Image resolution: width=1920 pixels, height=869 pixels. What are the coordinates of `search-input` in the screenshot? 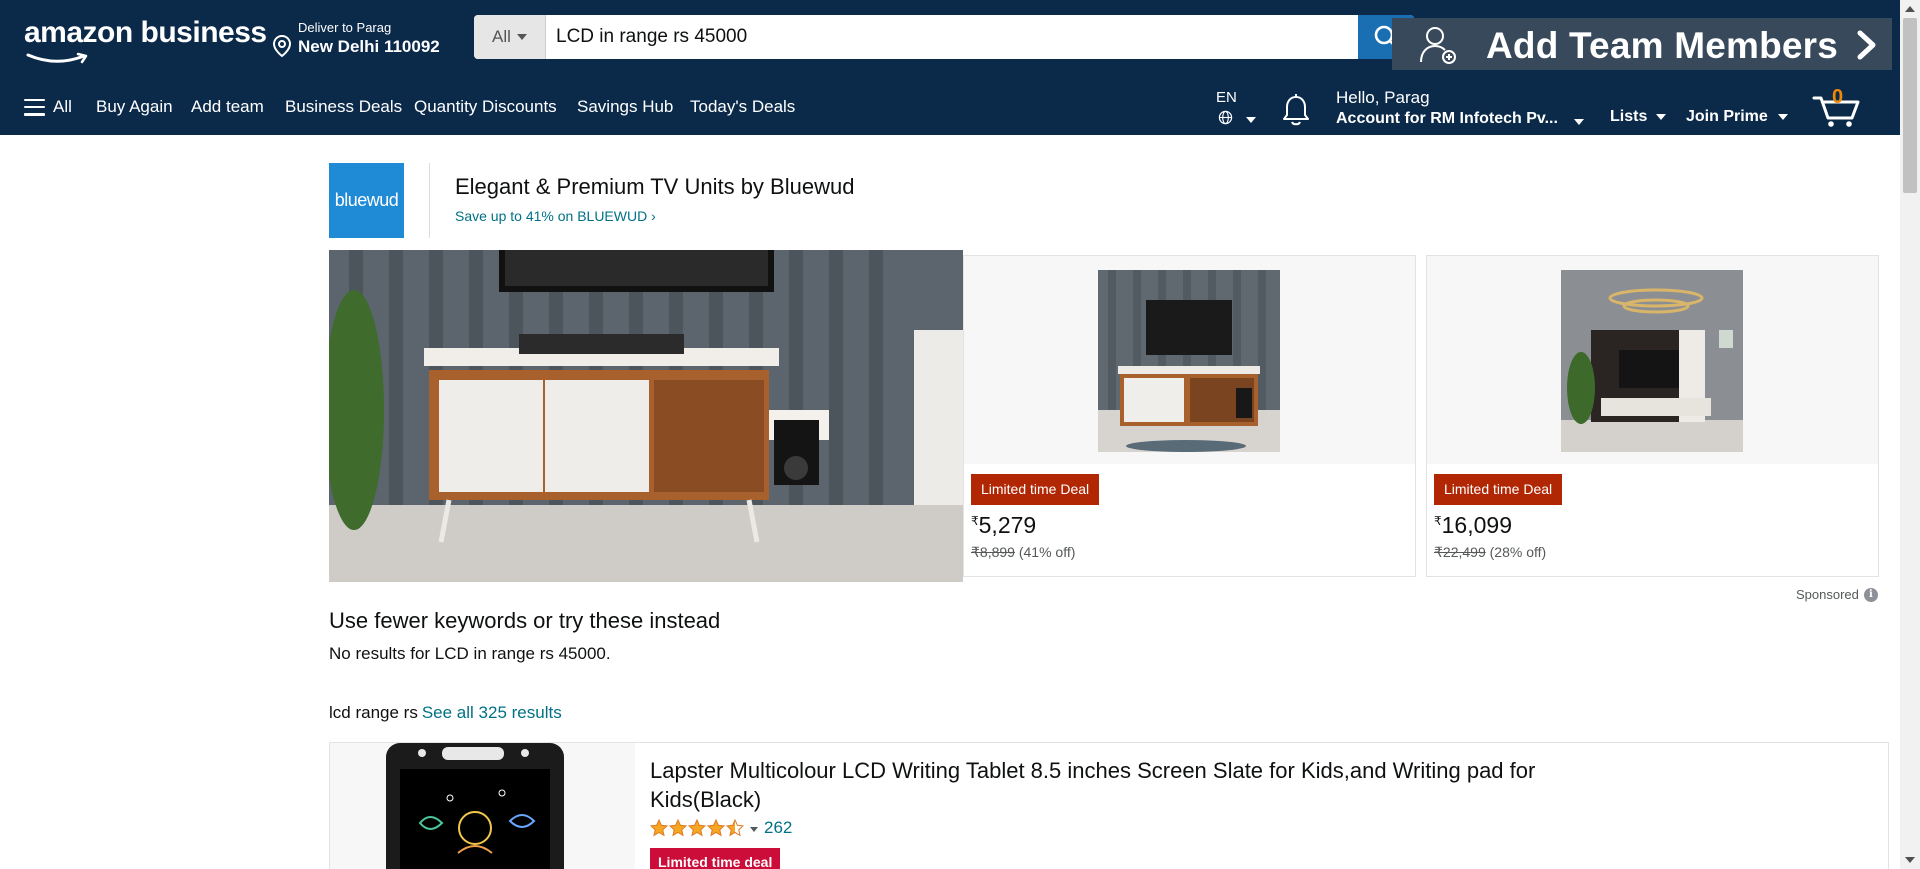 It's located at (946, 37).